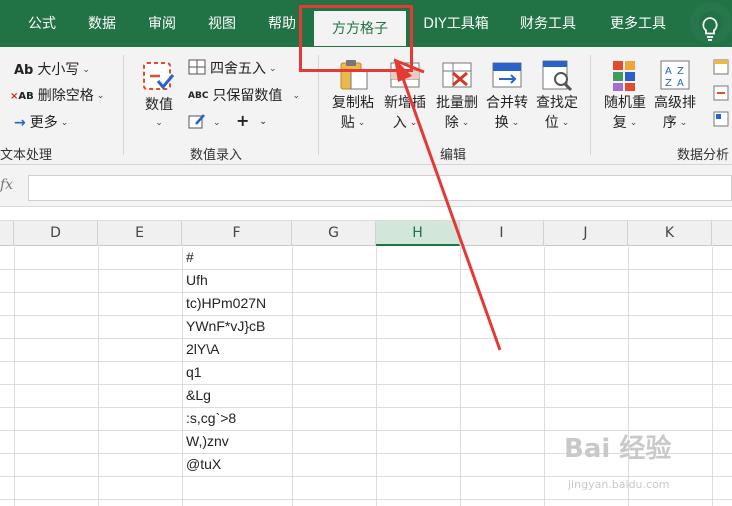  What do you see at coordinates (159, 76) in the screenshot?
I see `numeric-icon` at bounding box center [159, 76].